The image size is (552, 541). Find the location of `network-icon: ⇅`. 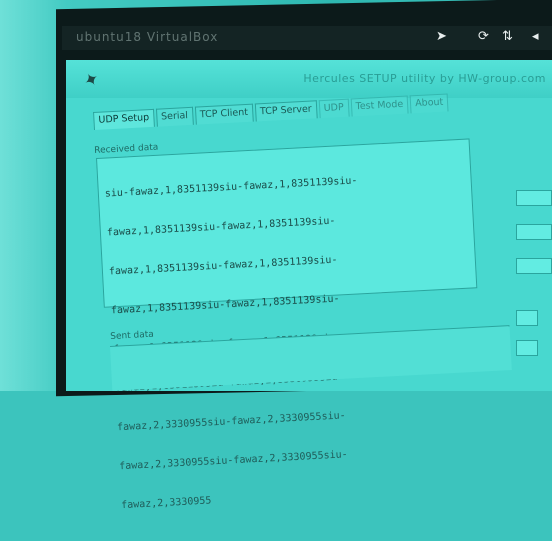

network-icon: ⇅ is located at coordinates (507, 36).